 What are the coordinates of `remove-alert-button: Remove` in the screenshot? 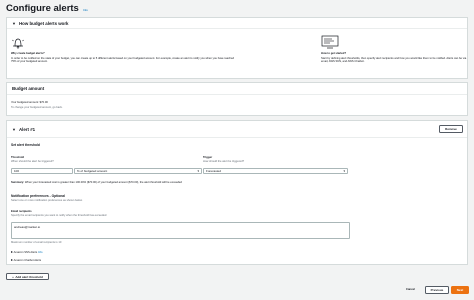 It's located at (451, 129).